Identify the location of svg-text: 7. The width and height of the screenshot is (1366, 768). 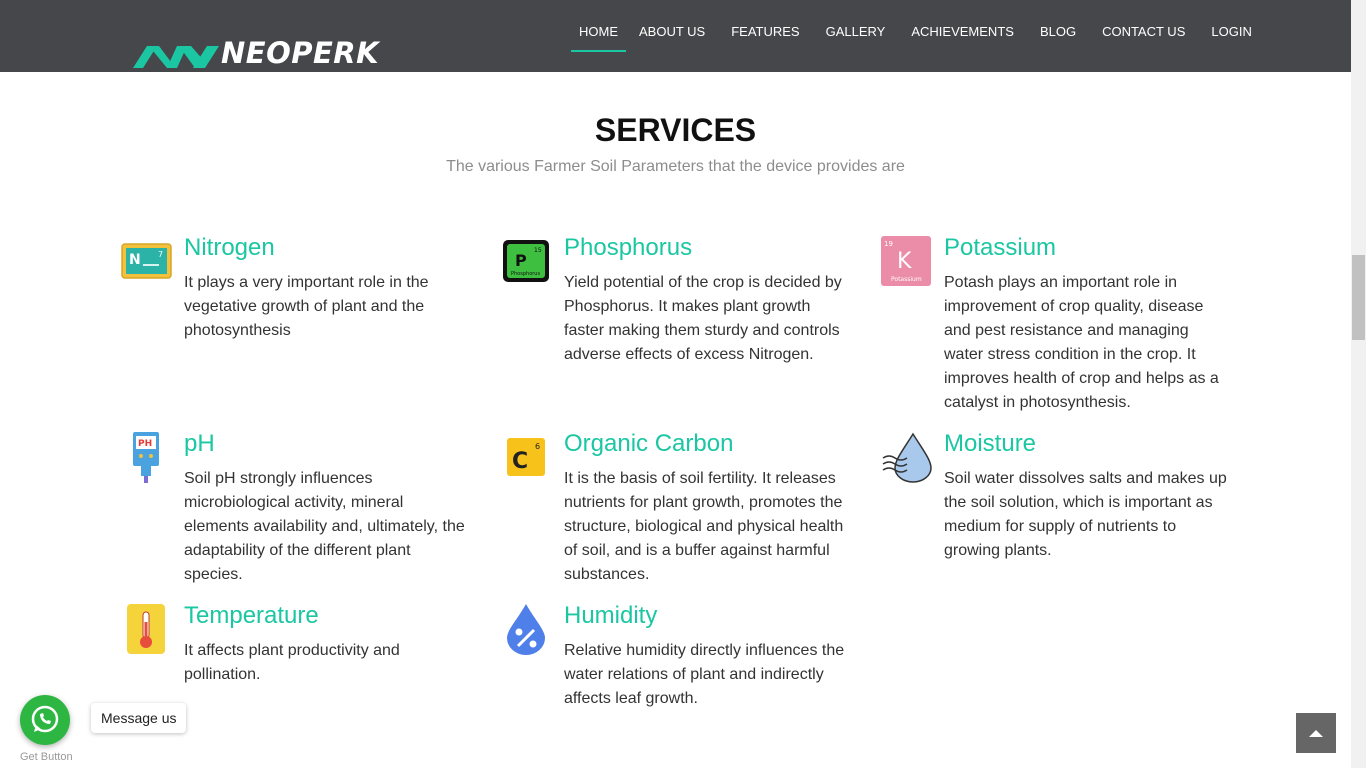
(160, 254).